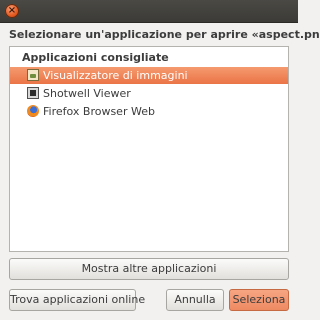  What do you see at coordinates (33, 75) in the screenshot?
I see `image-viewer-icon` at bounding box center [33, 75].